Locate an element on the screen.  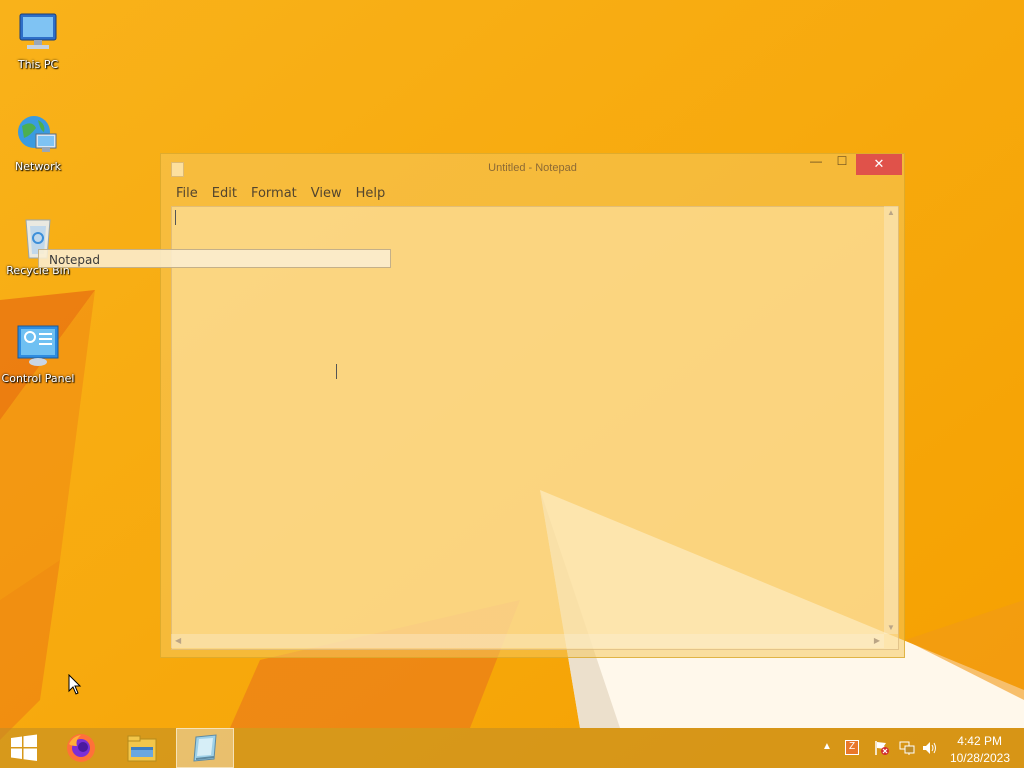
vertical-scrollbar: ▲ ▼ is located at coordinates (891, 420).